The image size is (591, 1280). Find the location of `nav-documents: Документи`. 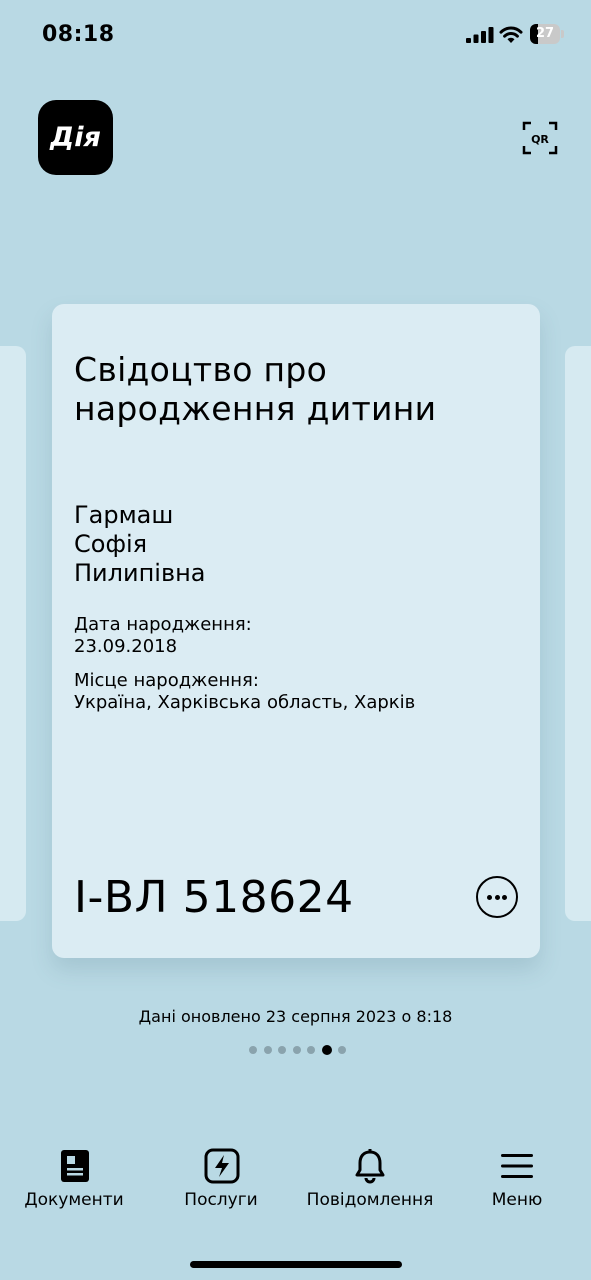

nav-documents: Документи is located at coordinates (75, 1175).